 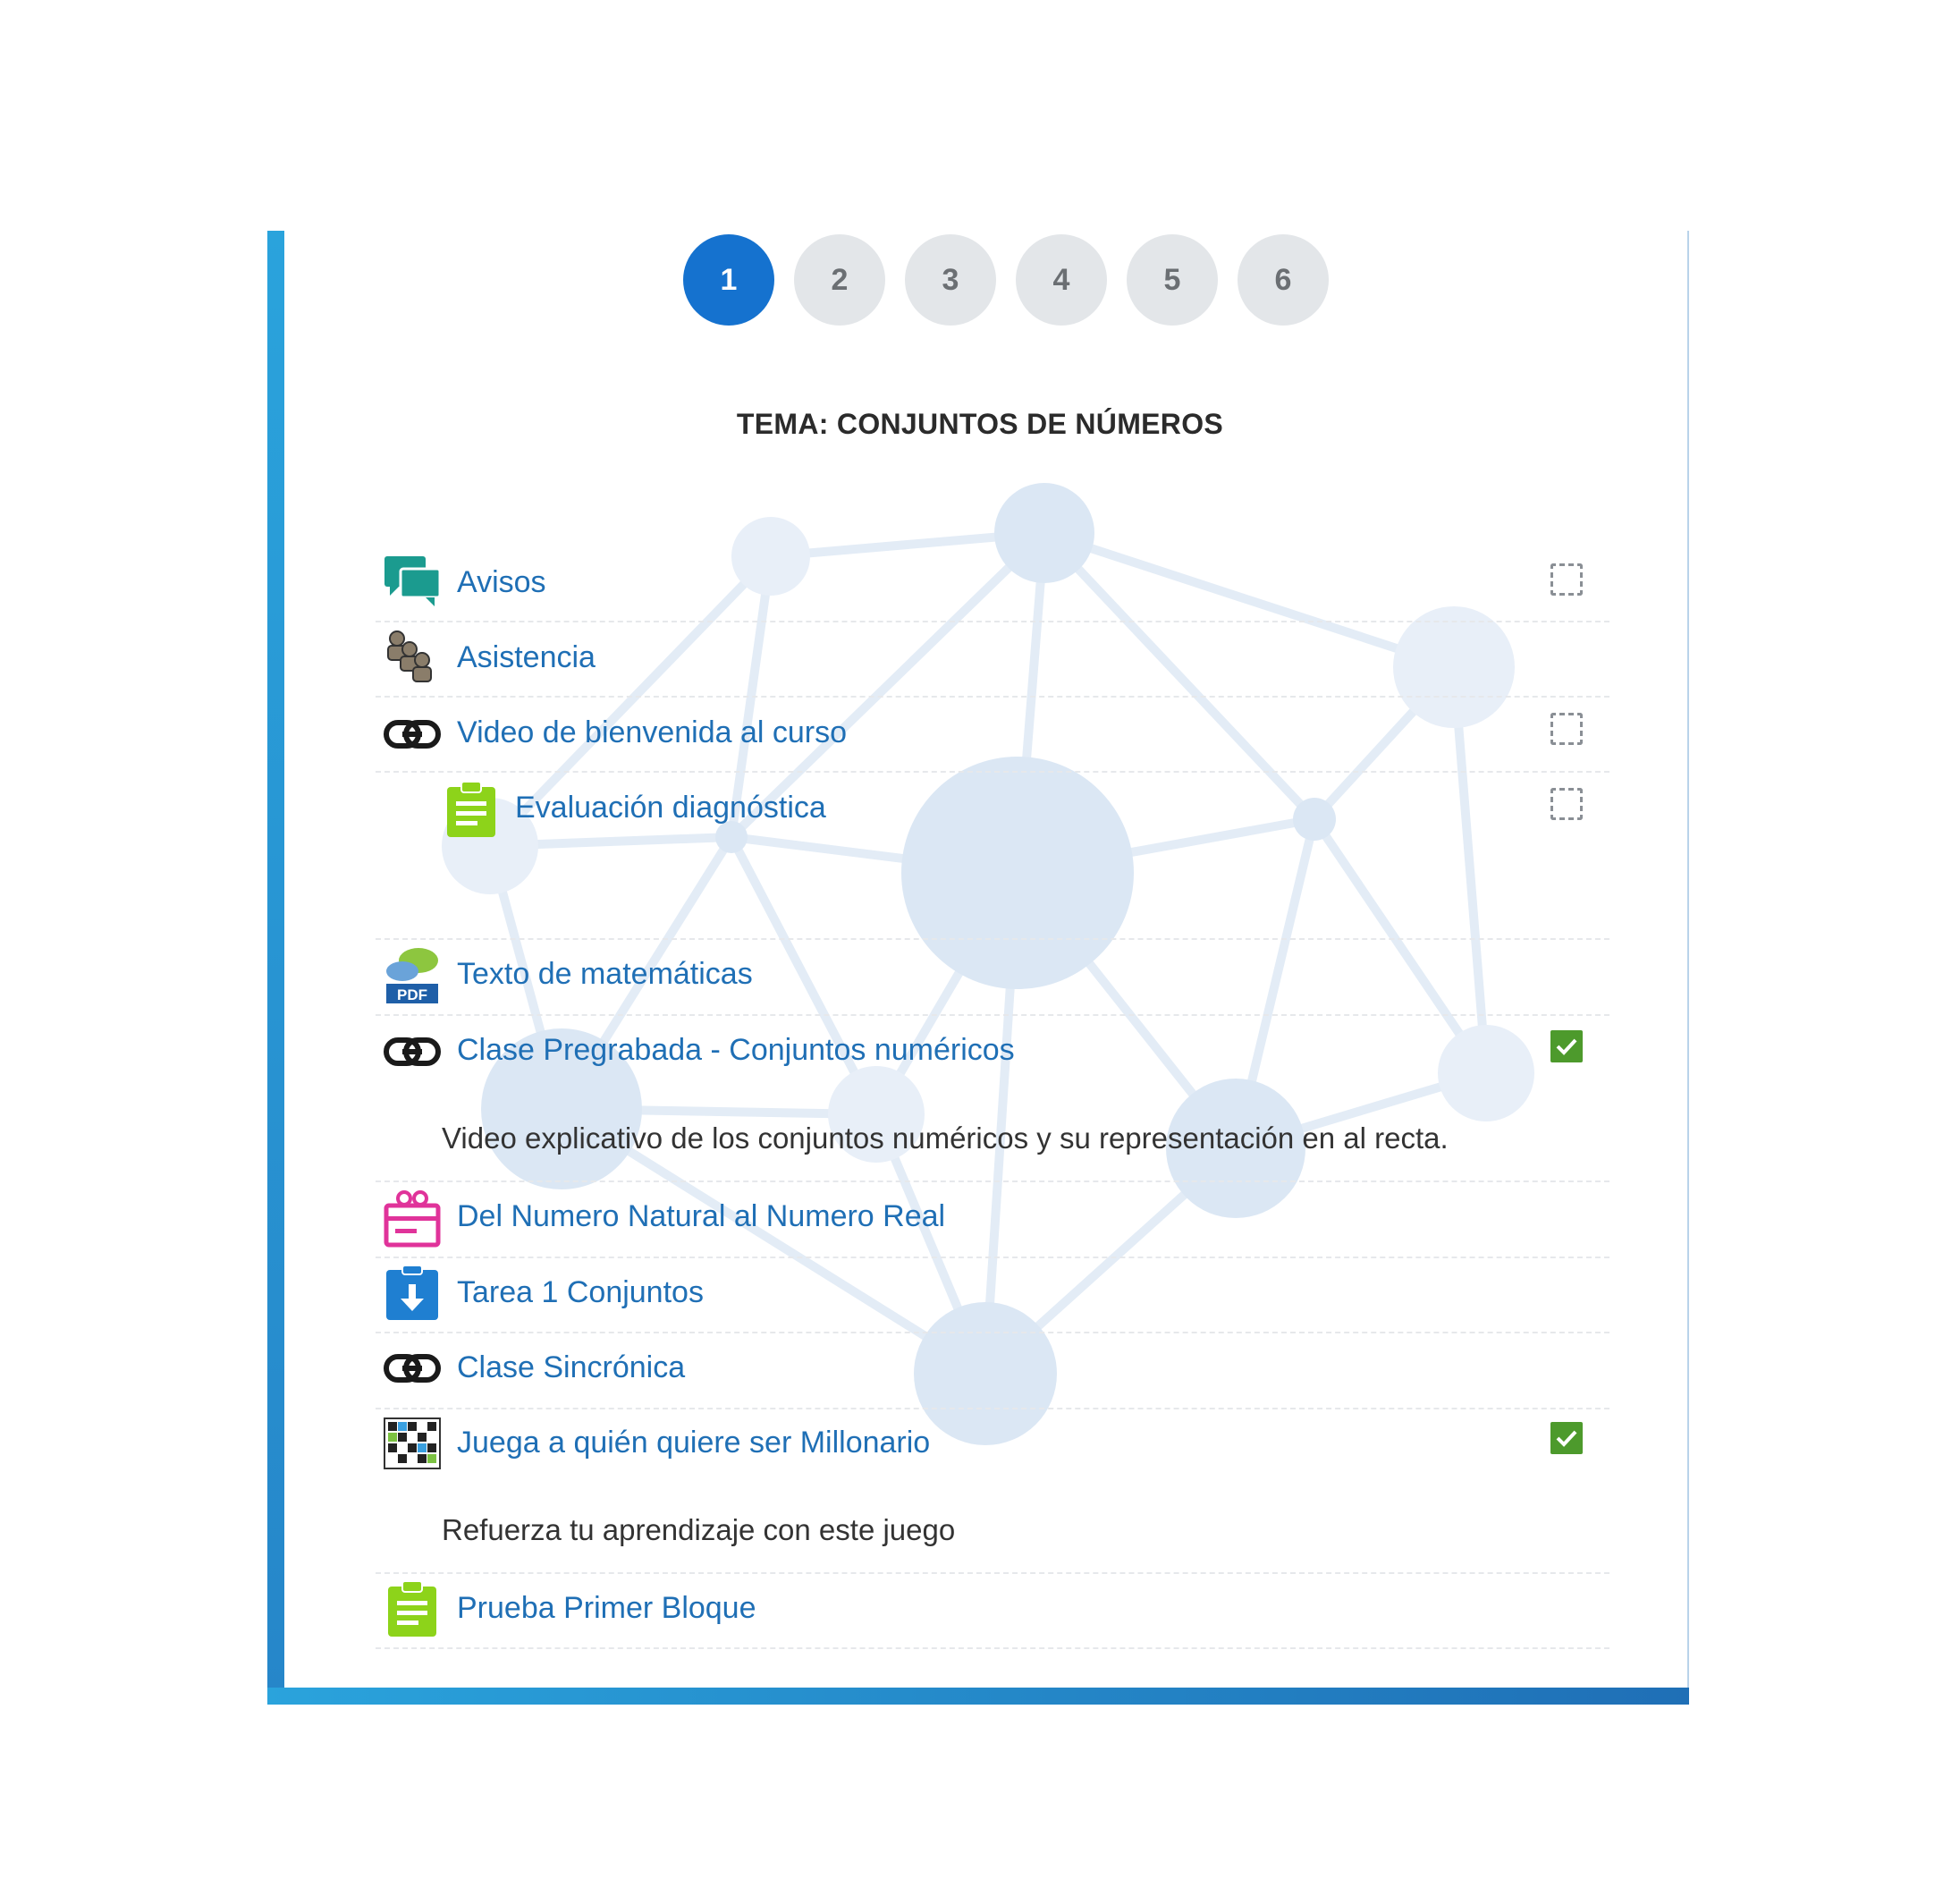 I want to click on assignment-icon, so click(x=412, y=1292).